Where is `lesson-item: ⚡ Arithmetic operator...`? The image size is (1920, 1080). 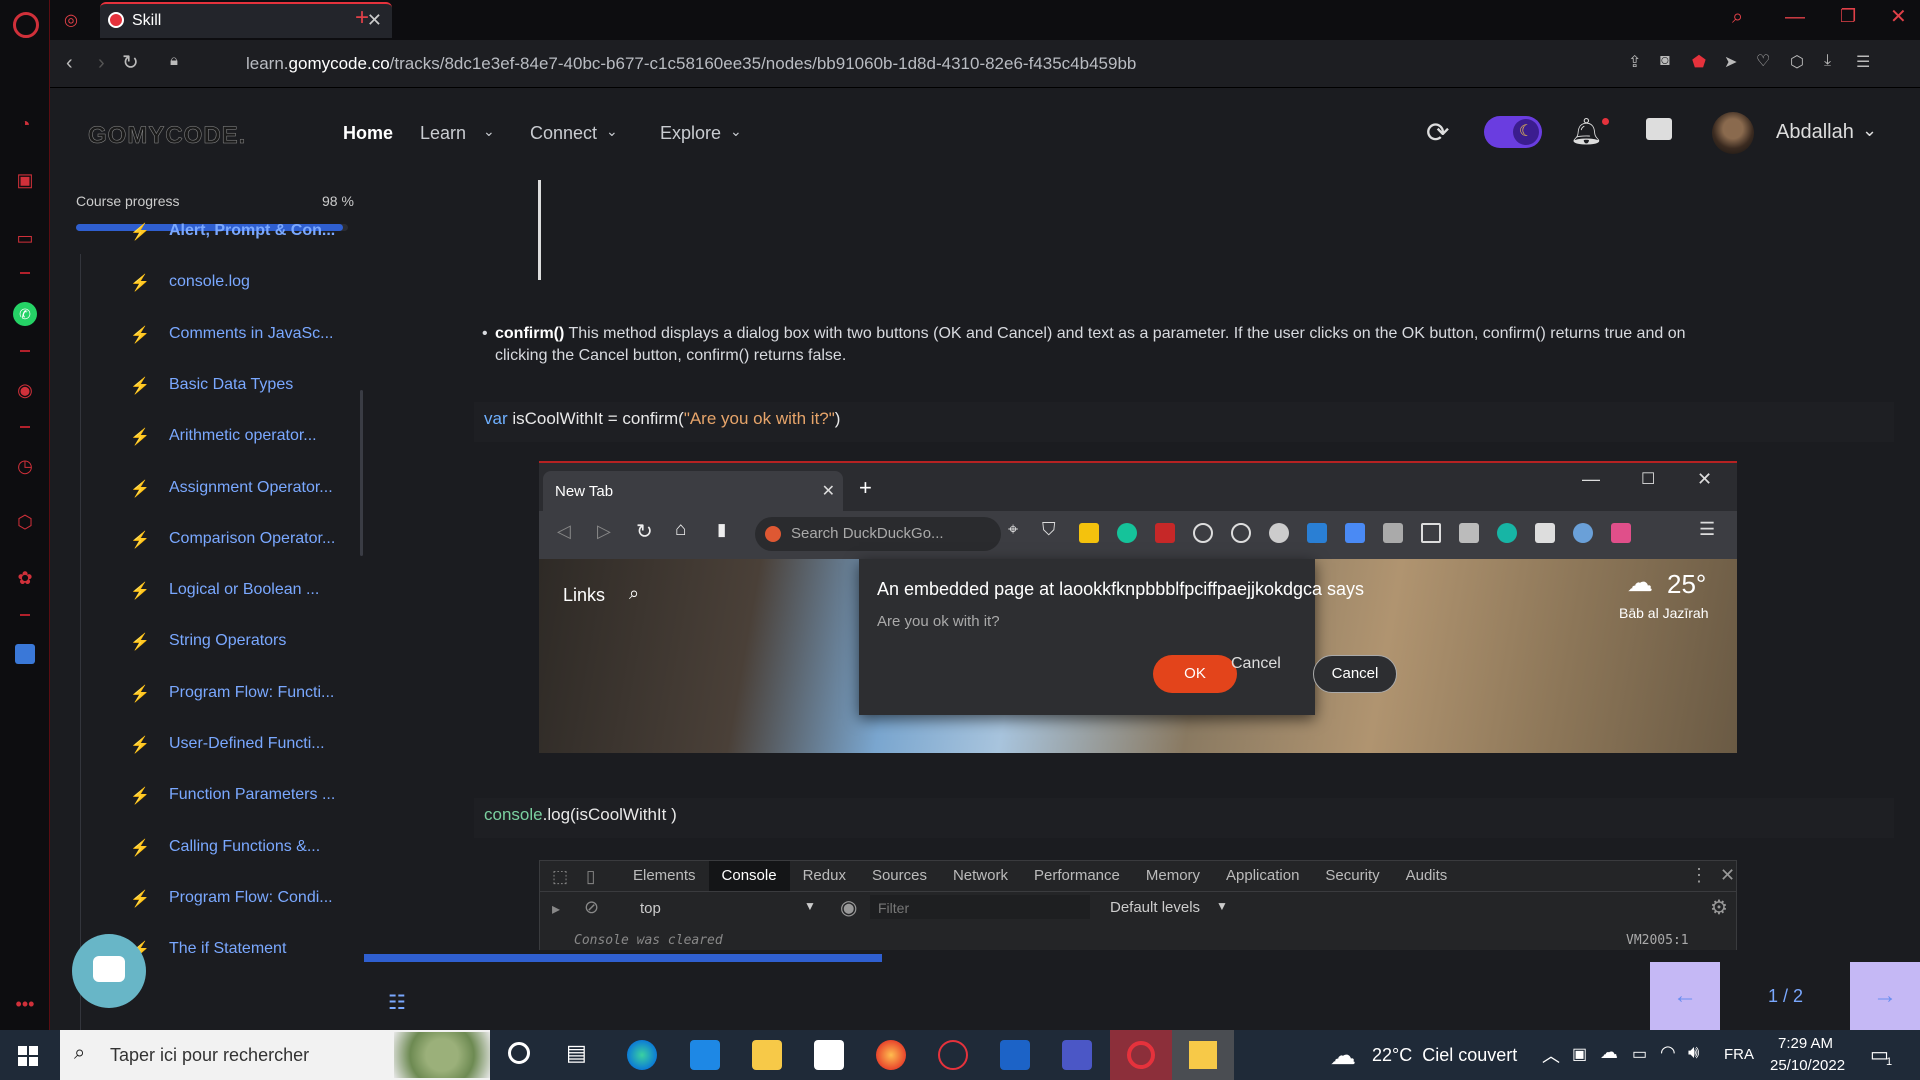
lesson-item: ⚡ Arithmetic operator... is located at coordinates (225, 447).